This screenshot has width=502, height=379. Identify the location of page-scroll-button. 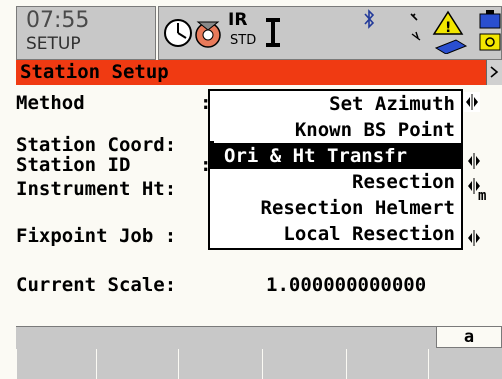
(494, 72).